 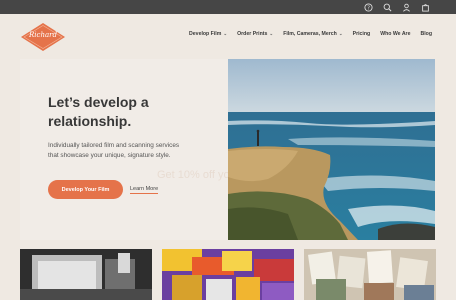 I want to click on nav-film-cameras-merch: Film, Cameras, Merch ⌄, so click(x=312, y=34).